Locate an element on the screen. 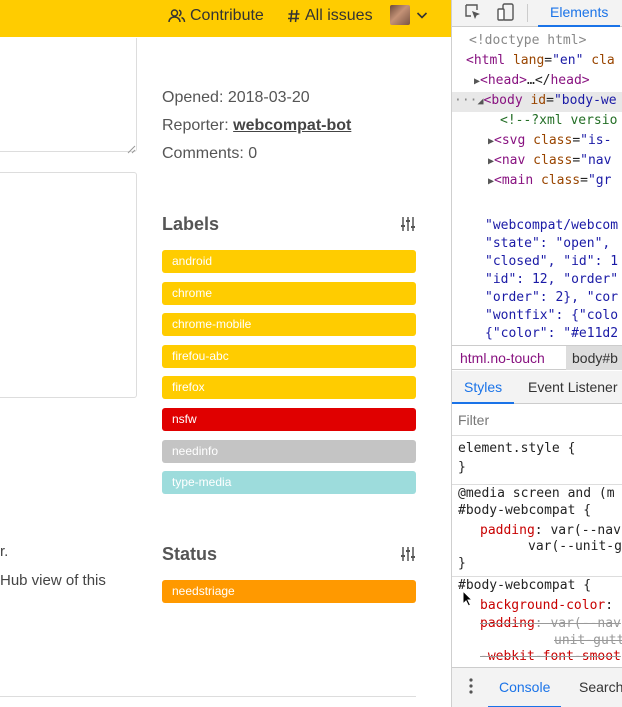 Image resolution: width=622 pixels, height=707 pixels. dom-text-line: "#e6e6e6", "state is located at coordinates (551, 343).